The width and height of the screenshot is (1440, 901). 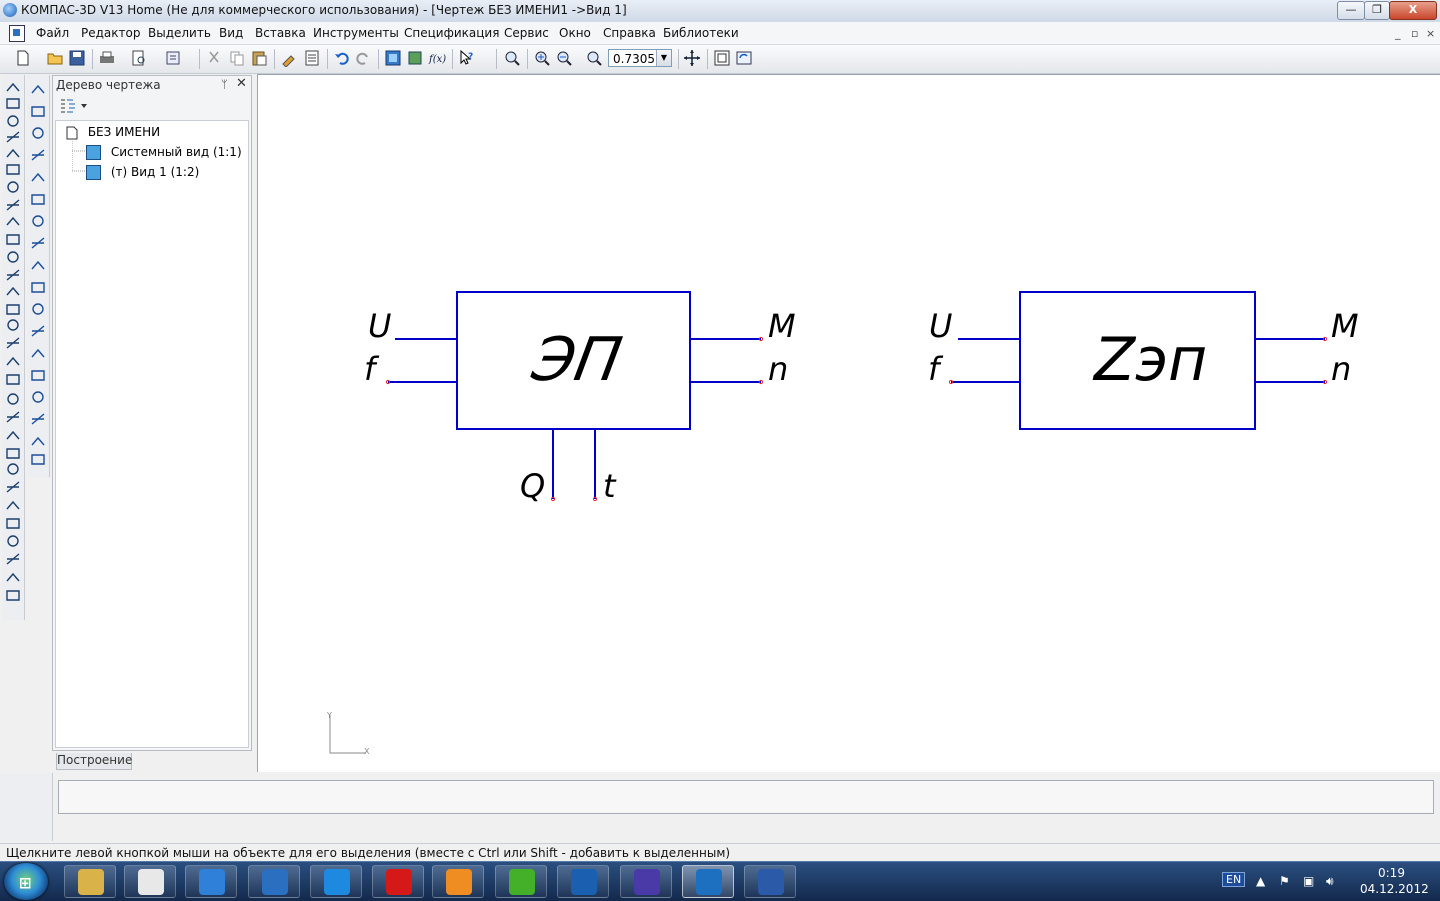 What do you see at coordinates (629, 33) in the screenshot?
I see `menu-help: Справка` at bounding box center [629, 33].